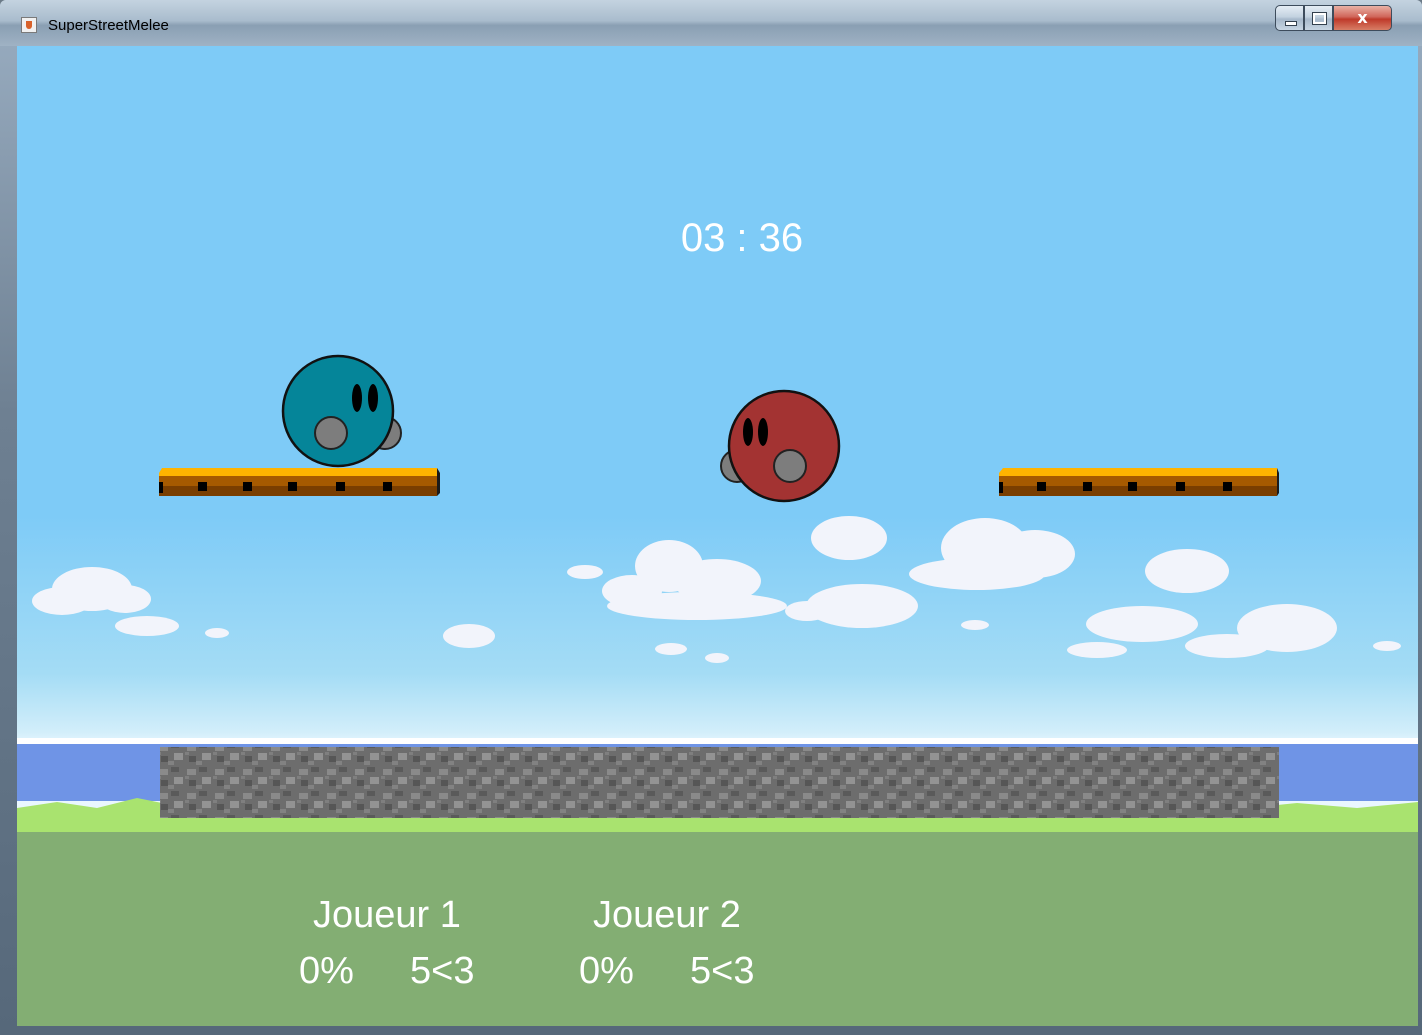 The image size is (1422, 1035). I want to click on player-2-lives: 5<3, so click(722, 971).